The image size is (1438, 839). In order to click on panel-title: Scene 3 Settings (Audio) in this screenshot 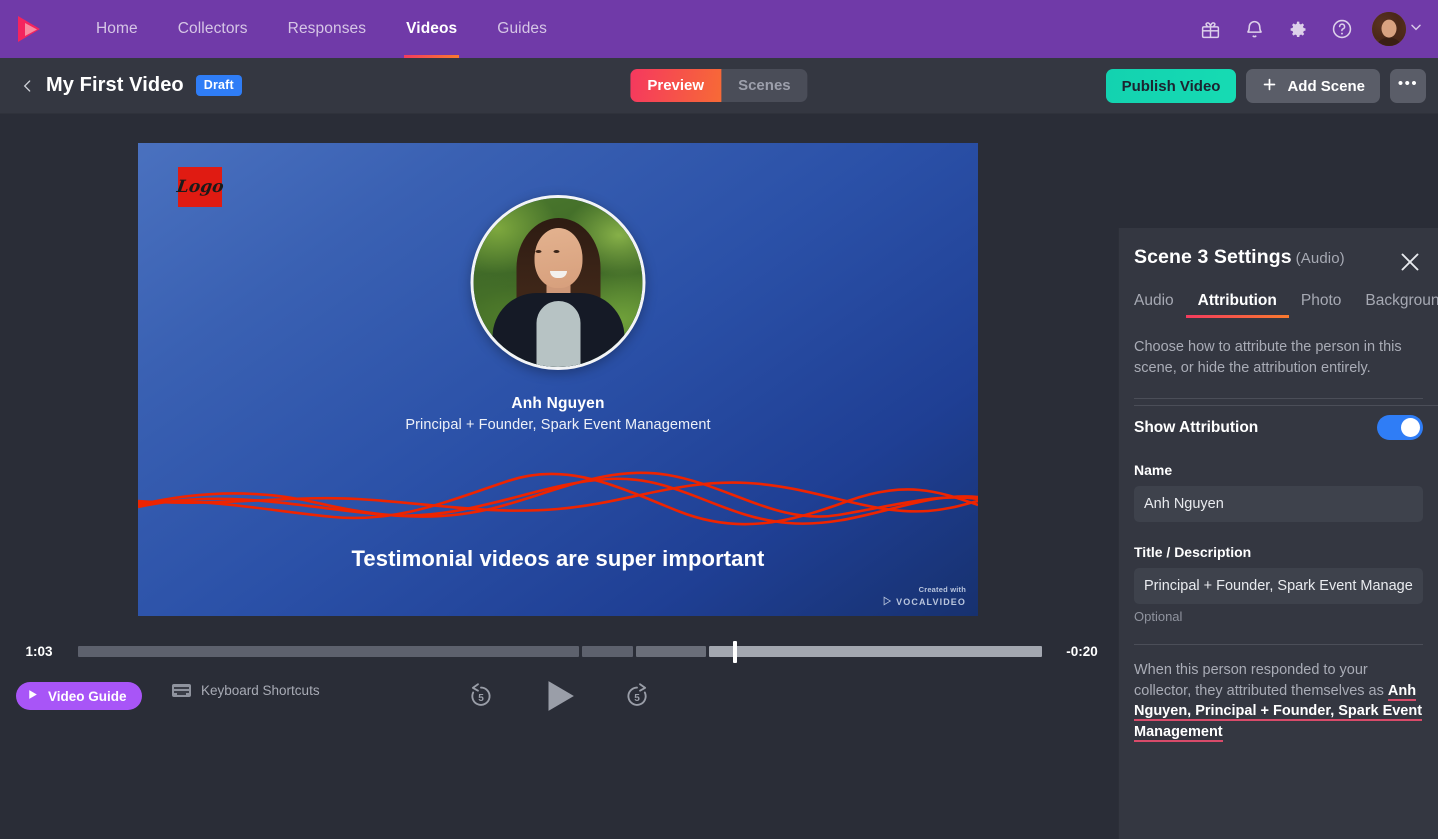, I will do `click(1239, 257)`.